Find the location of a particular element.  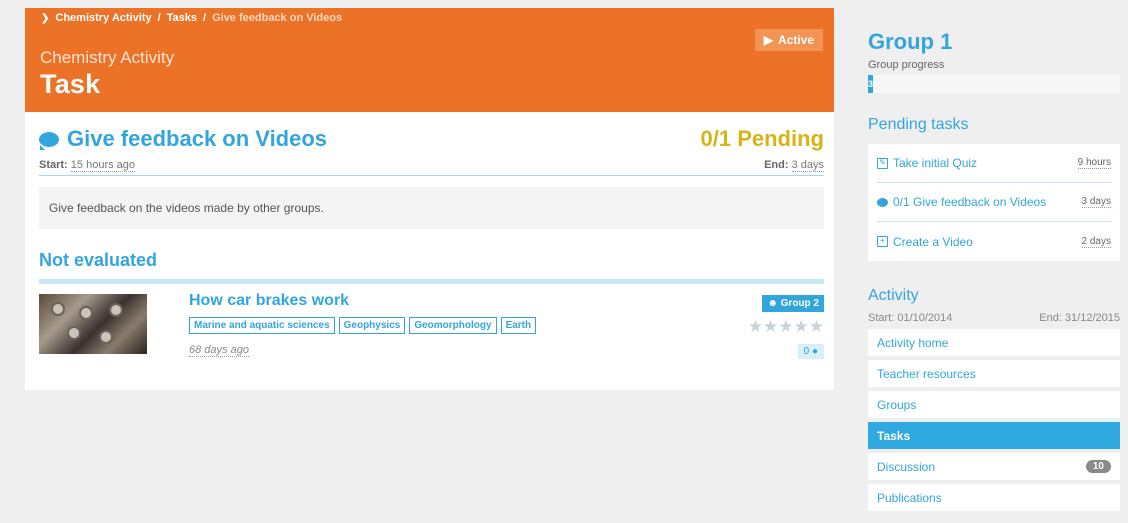

pending-task-item: ✎ Take initial Quiz 9 hours is located at coordinates (994, 163).